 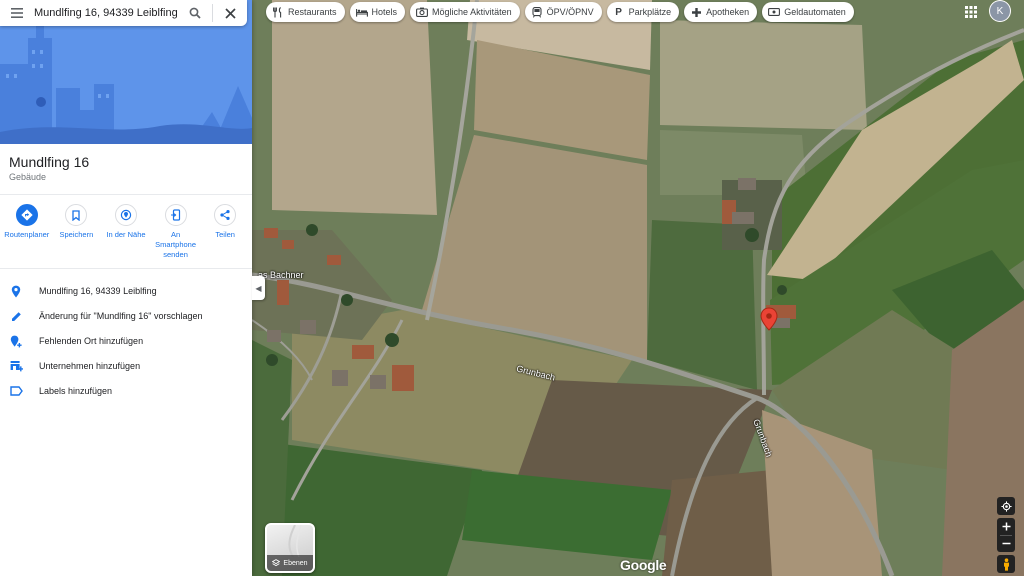 What do you see at coordinates (650, 12) in the screenshot?
I see `chip-label: Parkplätze` at bounding box center [650, 12].